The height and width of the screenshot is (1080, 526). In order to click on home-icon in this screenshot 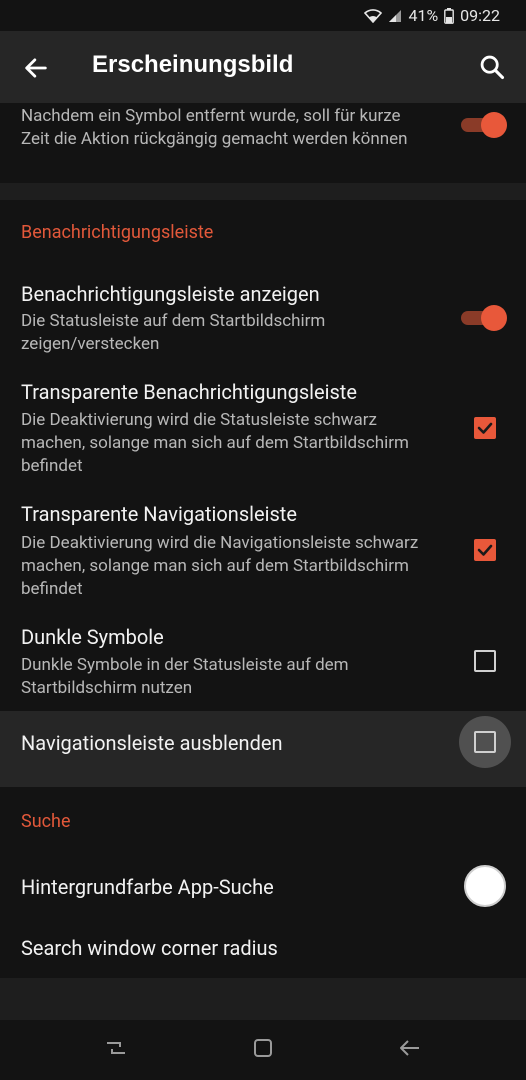, I will do `click(263, 1048)`.